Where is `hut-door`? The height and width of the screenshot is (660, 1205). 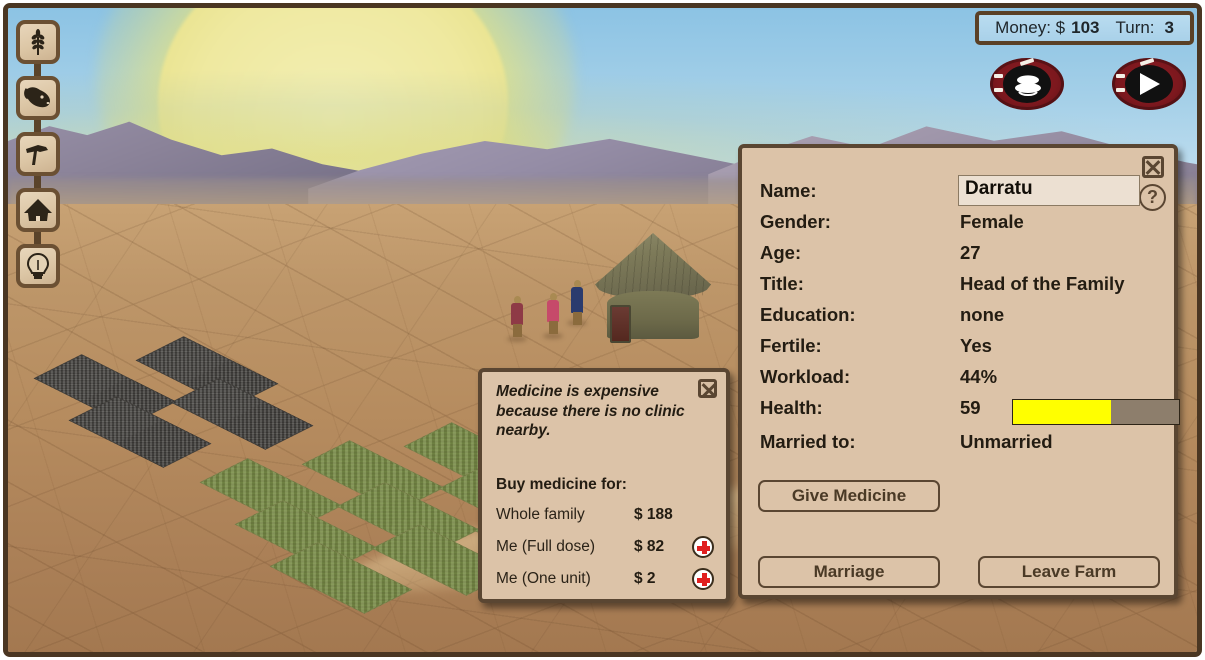
hut-door is located at coordinates (620, 324).